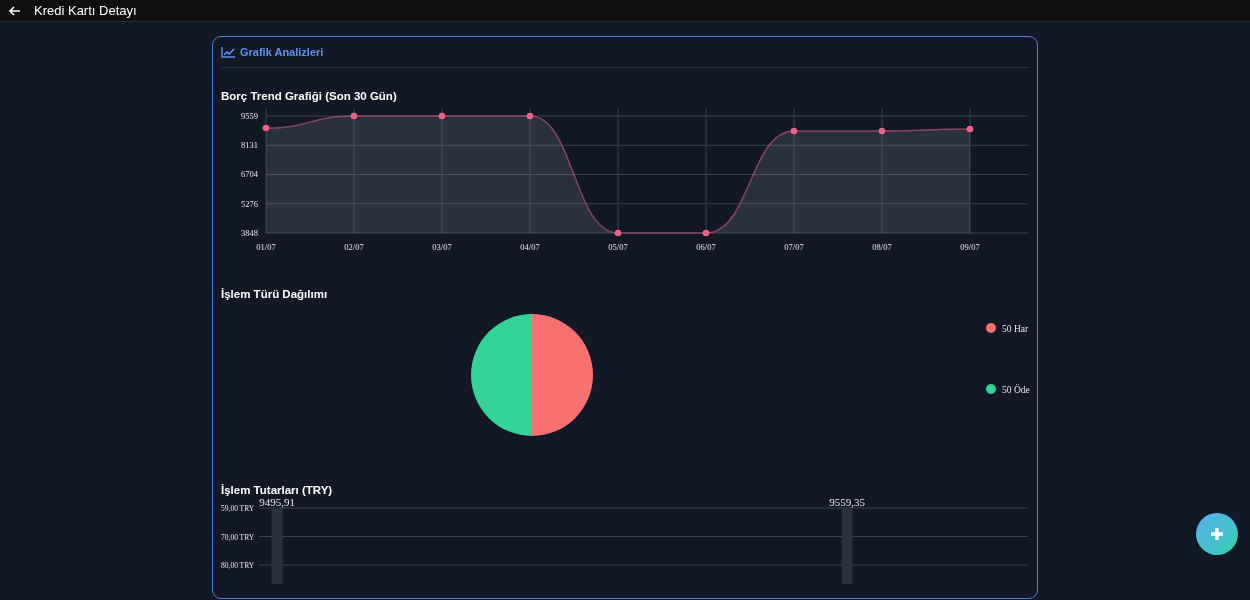 The height and width of the screenshot is (600, 1250). What do you see at coordinates (277, 490) in the screenshot?
I see `chart-title: İşlem Tutarları (TRY)` at bounding box center [277, 490].